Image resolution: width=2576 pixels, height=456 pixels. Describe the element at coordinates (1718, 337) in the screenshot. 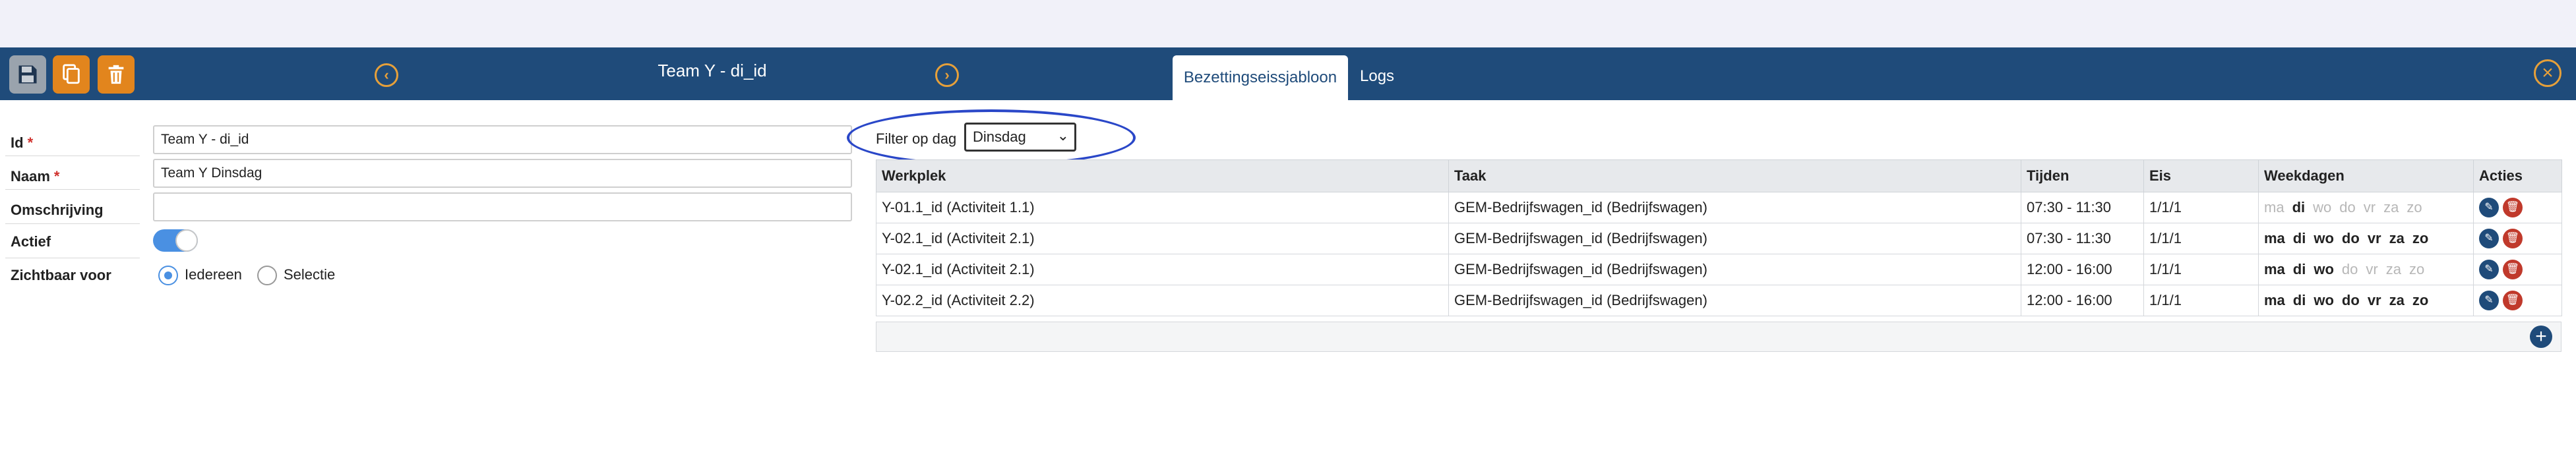

I see `table-footer` at that location.